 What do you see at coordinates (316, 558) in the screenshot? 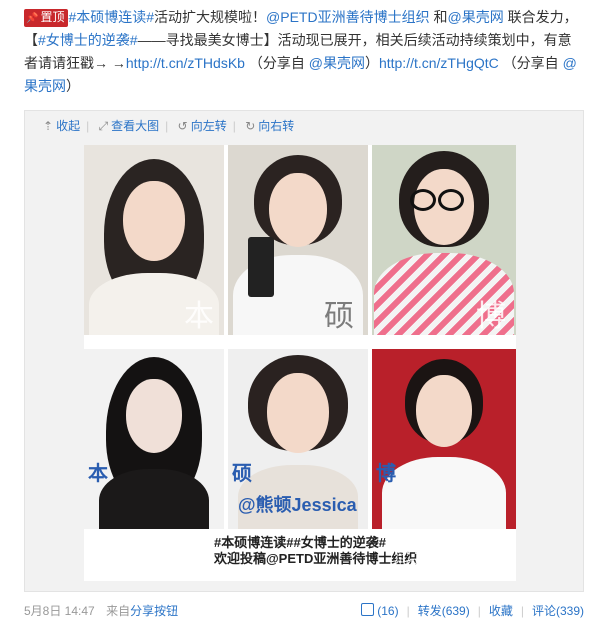
I see `banner-line: 欢迎投稿@PETD亚洲善待博士组织` at bounding box center [316, 558].